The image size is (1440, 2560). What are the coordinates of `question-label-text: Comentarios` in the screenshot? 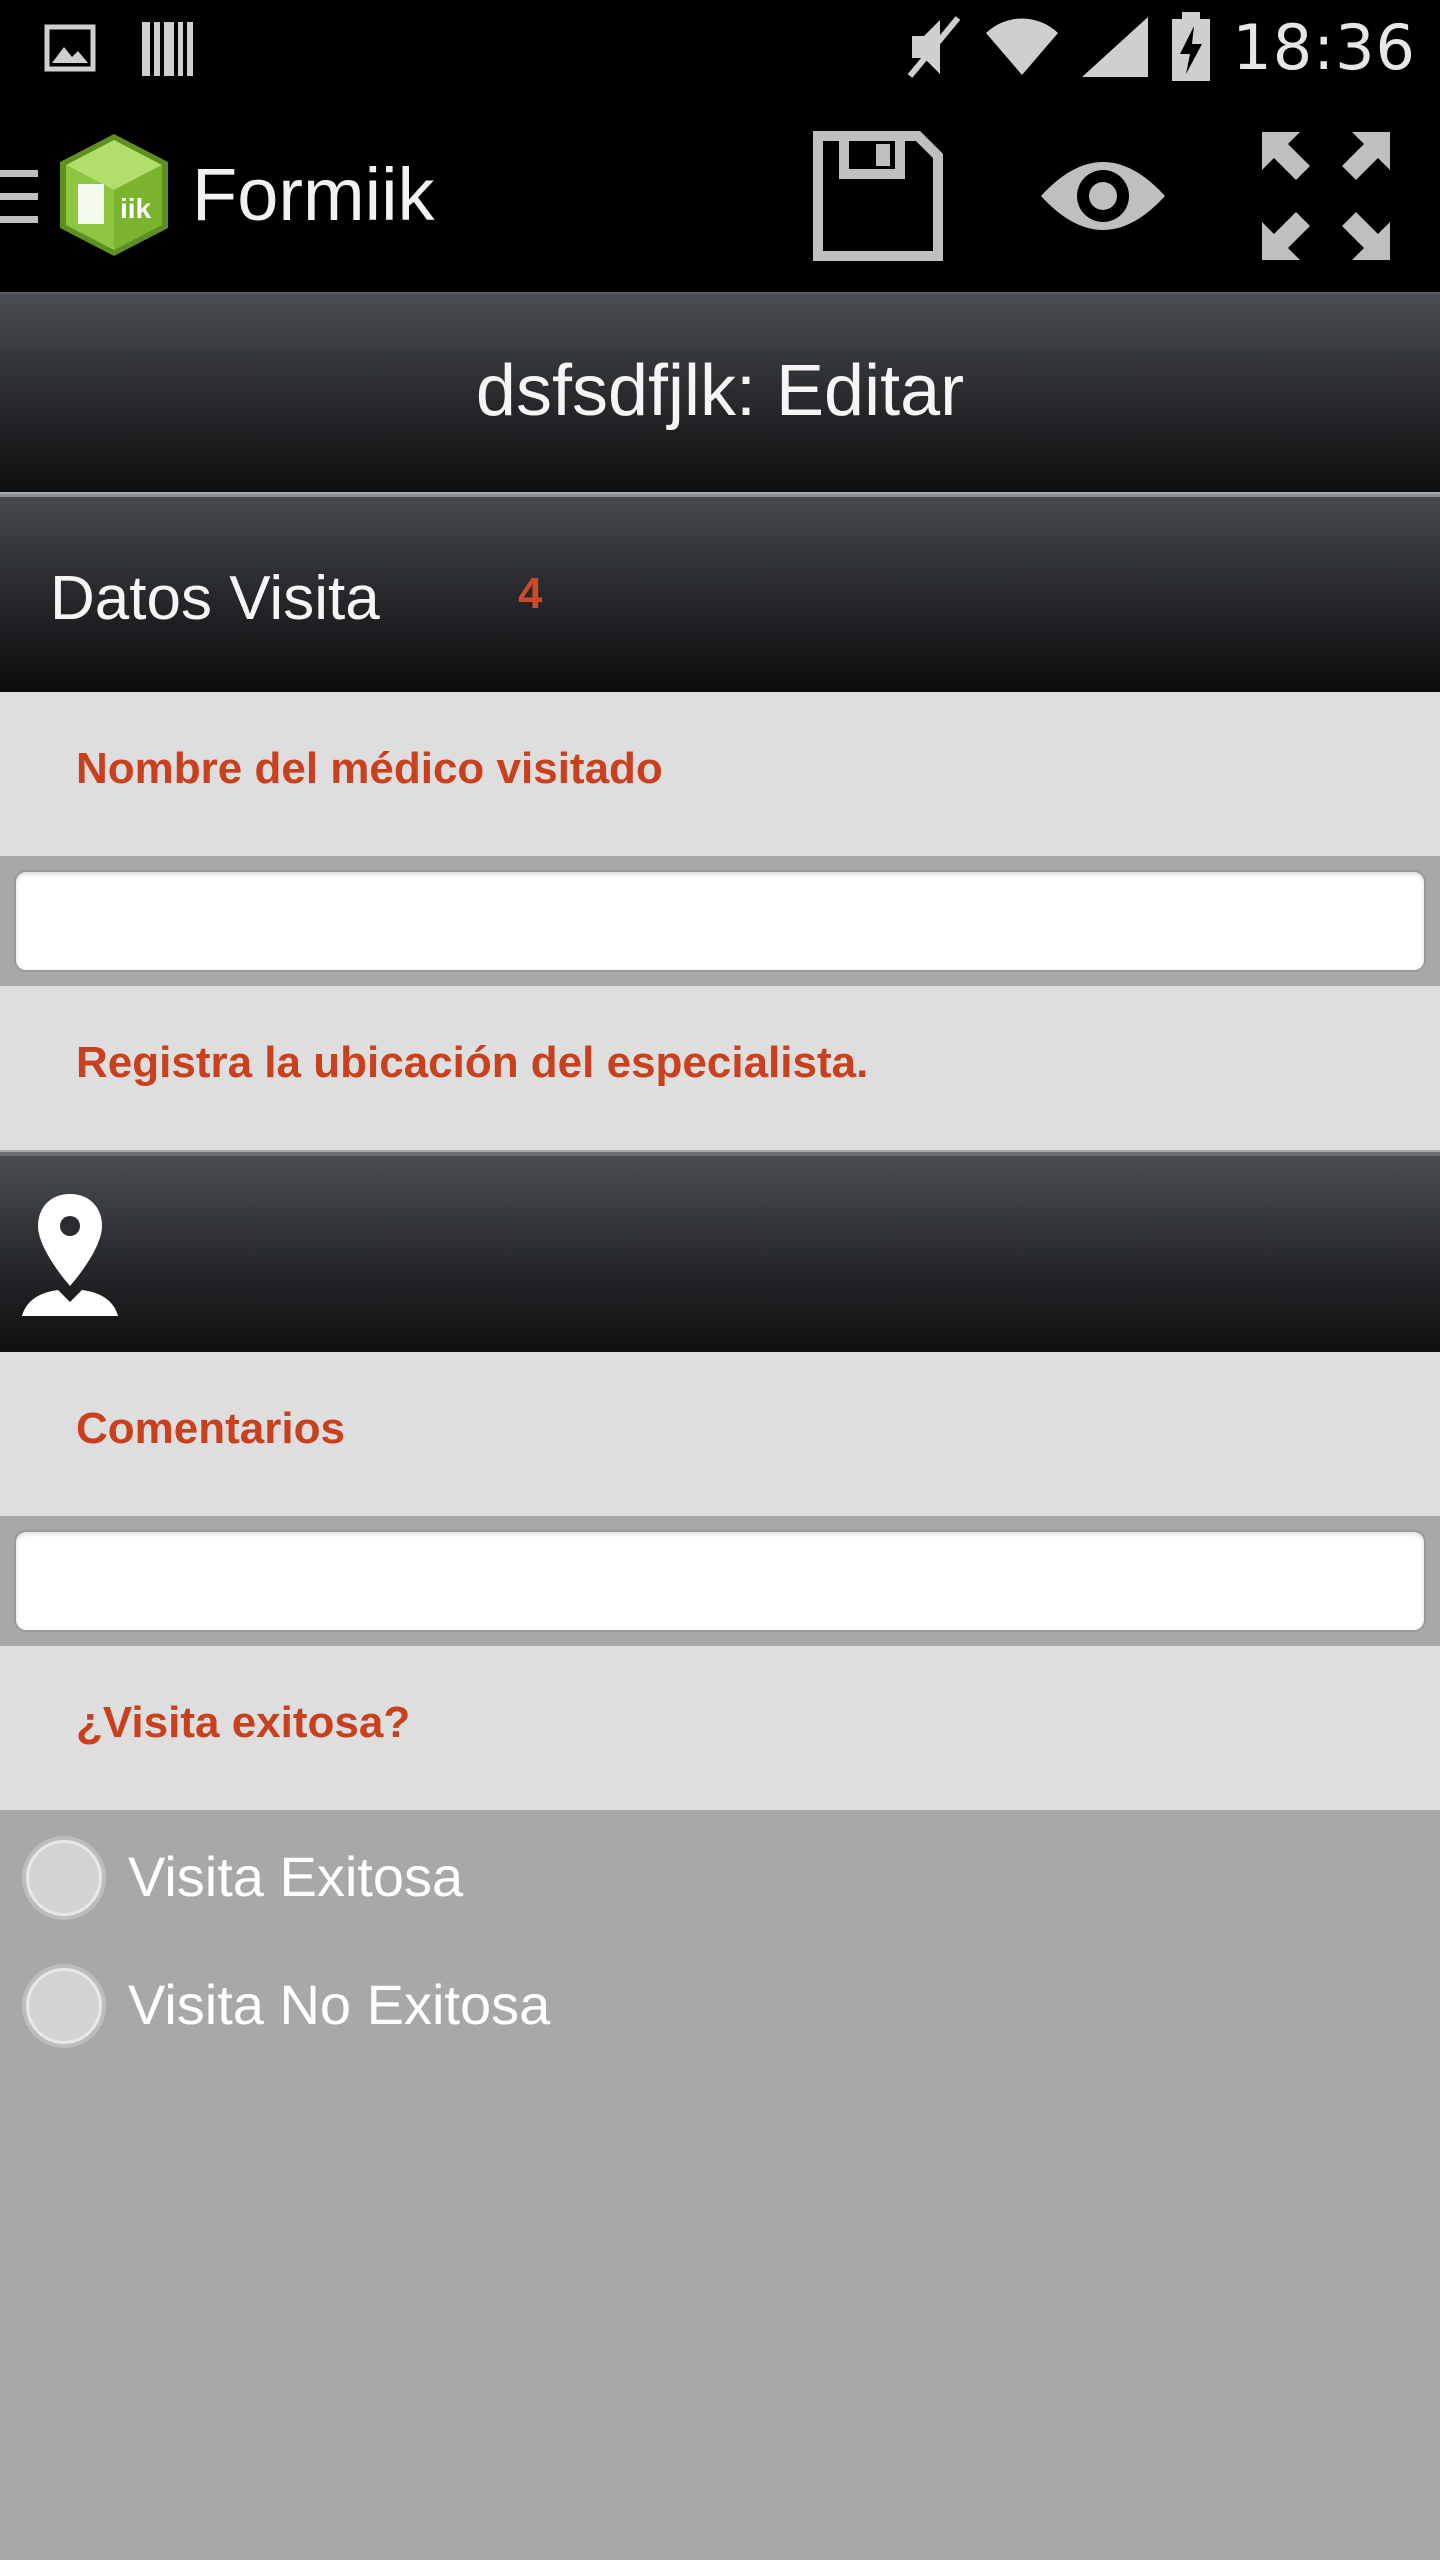 It's located at (210, 1428).